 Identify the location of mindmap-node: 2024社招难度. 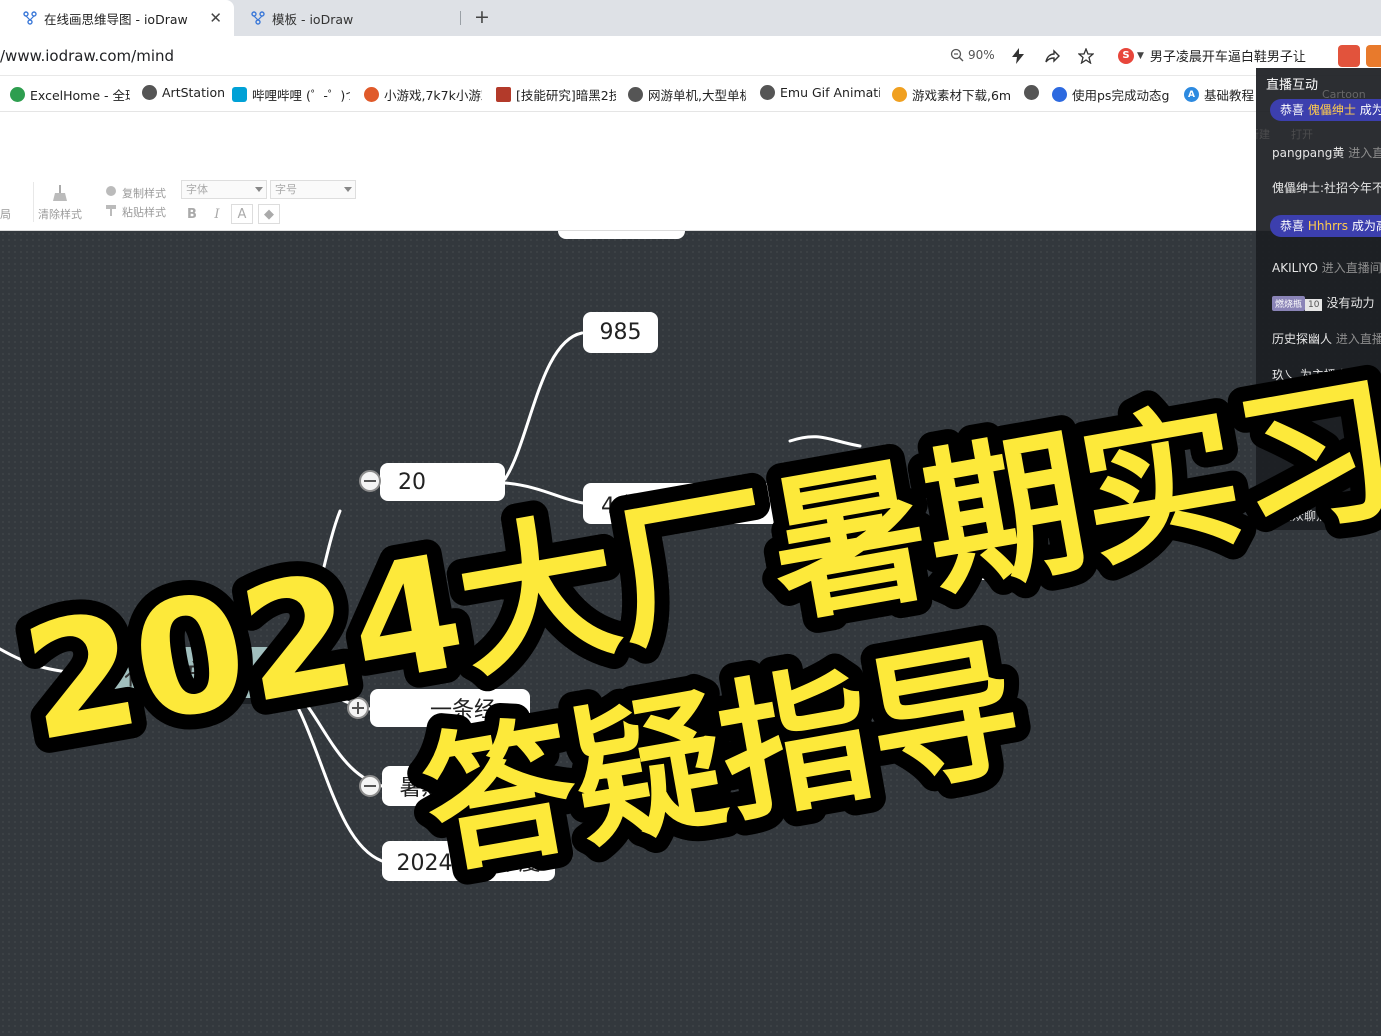
(468, 861).